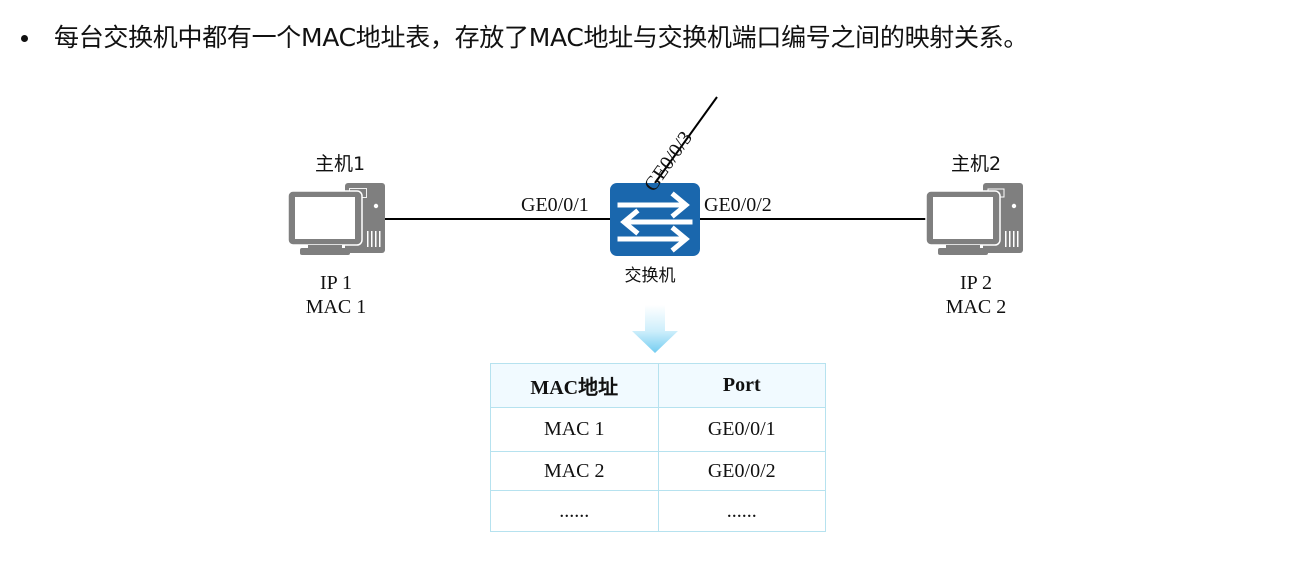 Image resolution: width=1303 pixels, height=585 pixels. Describe the element at coordinates (336, 283) in the screenshot. I see `host1-ip: IP 1` at that location.